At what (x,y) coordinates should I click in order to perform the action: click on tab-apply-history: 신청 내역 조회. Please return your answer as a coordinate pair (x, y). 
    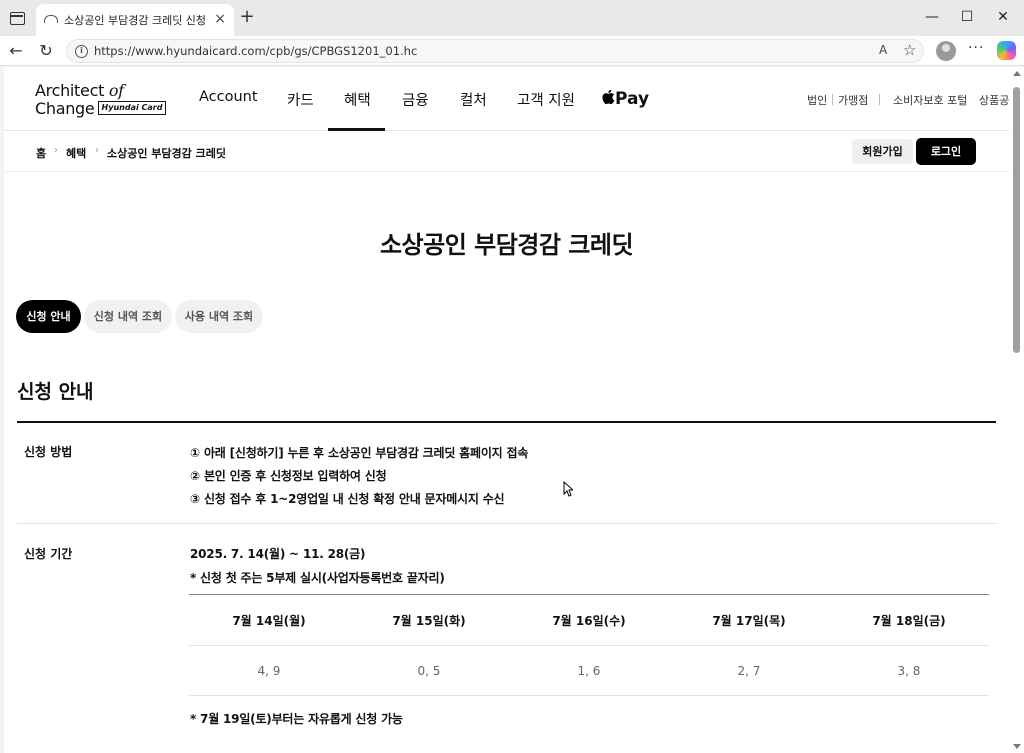
    Looking at the image, I should click on (128, 316).